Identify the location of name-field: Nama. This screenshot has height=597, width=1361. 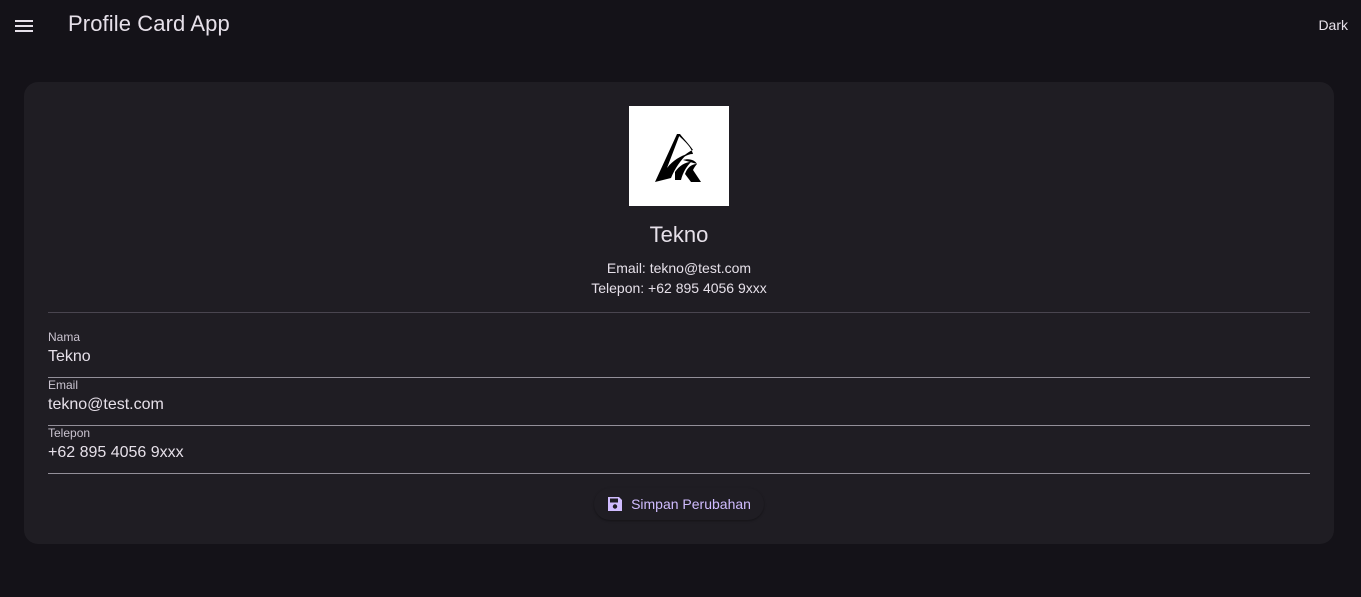
(679, 354).